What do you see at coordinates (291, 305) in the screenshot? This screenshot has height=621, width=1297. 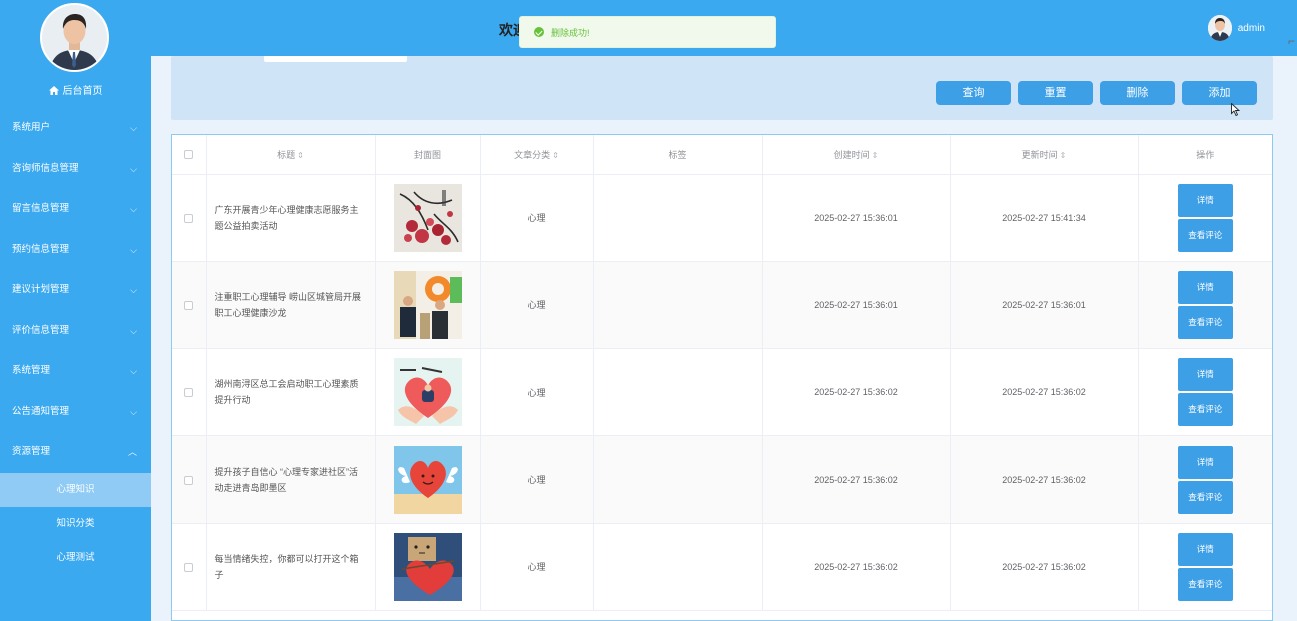 I see `row-title: 注重职工心理辅导 崂山区城管局开展职工心理健康沙龙` at bounding box center [291, 305].